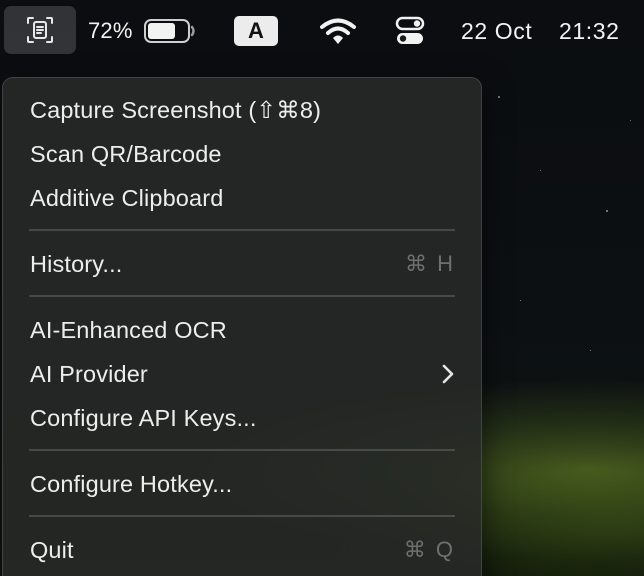 The image size is (644, 576). I want to click on menu-item-scan-qr-barcode: Scan QR/Barcode, so click(242, 154).